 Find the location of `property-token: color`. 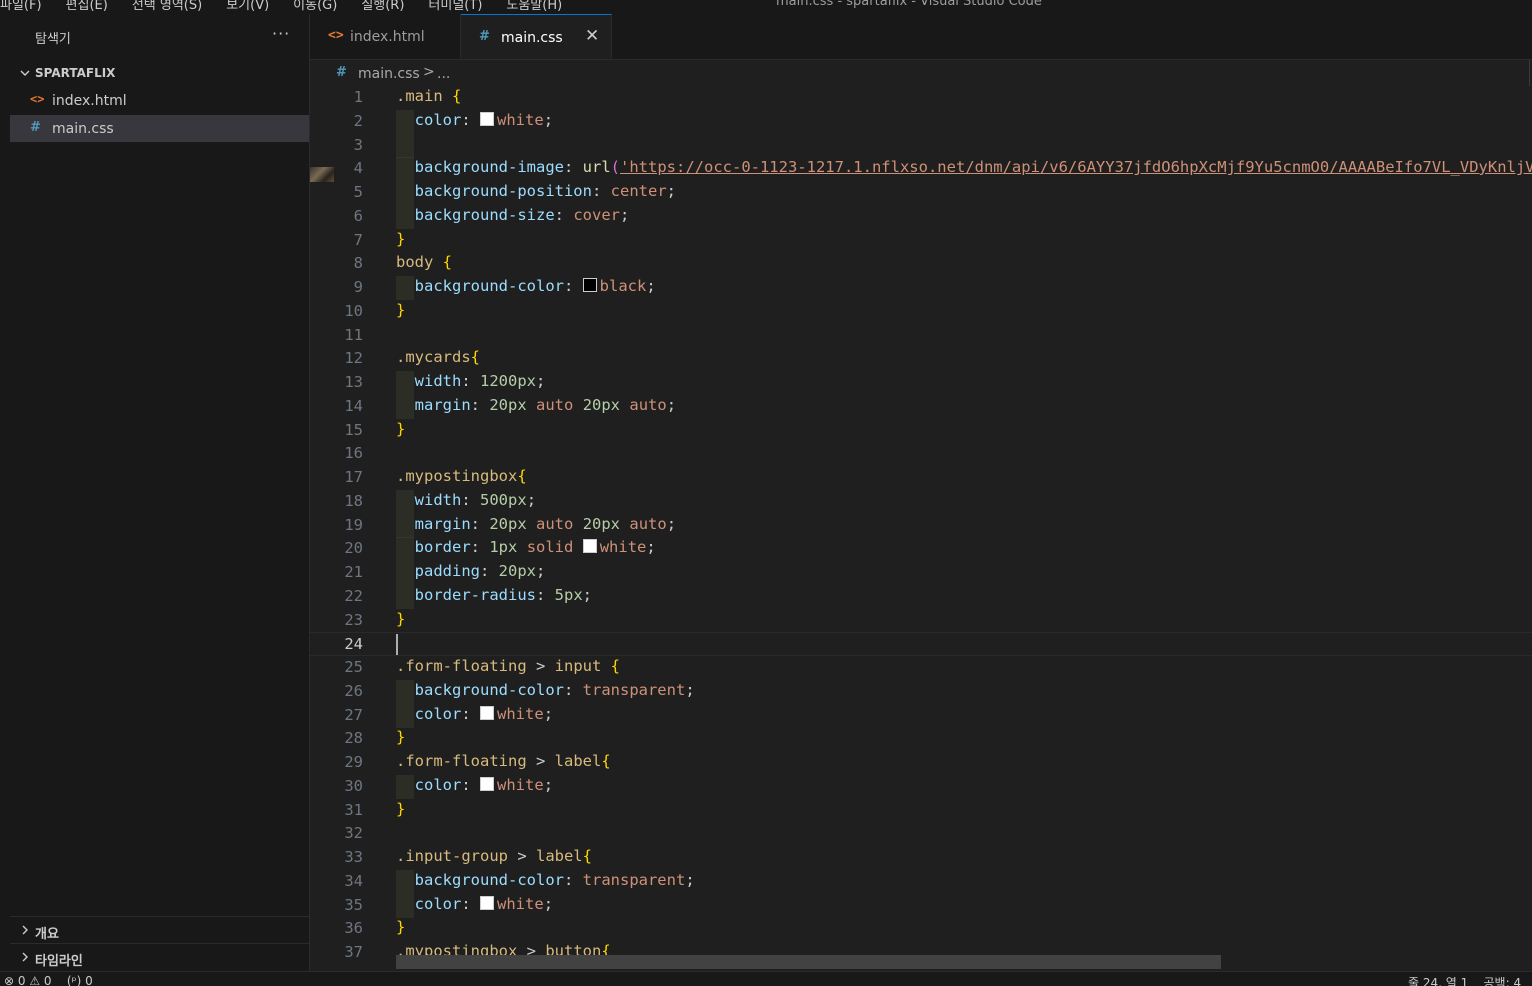

property-token: color is located at coordinates (438, 904).